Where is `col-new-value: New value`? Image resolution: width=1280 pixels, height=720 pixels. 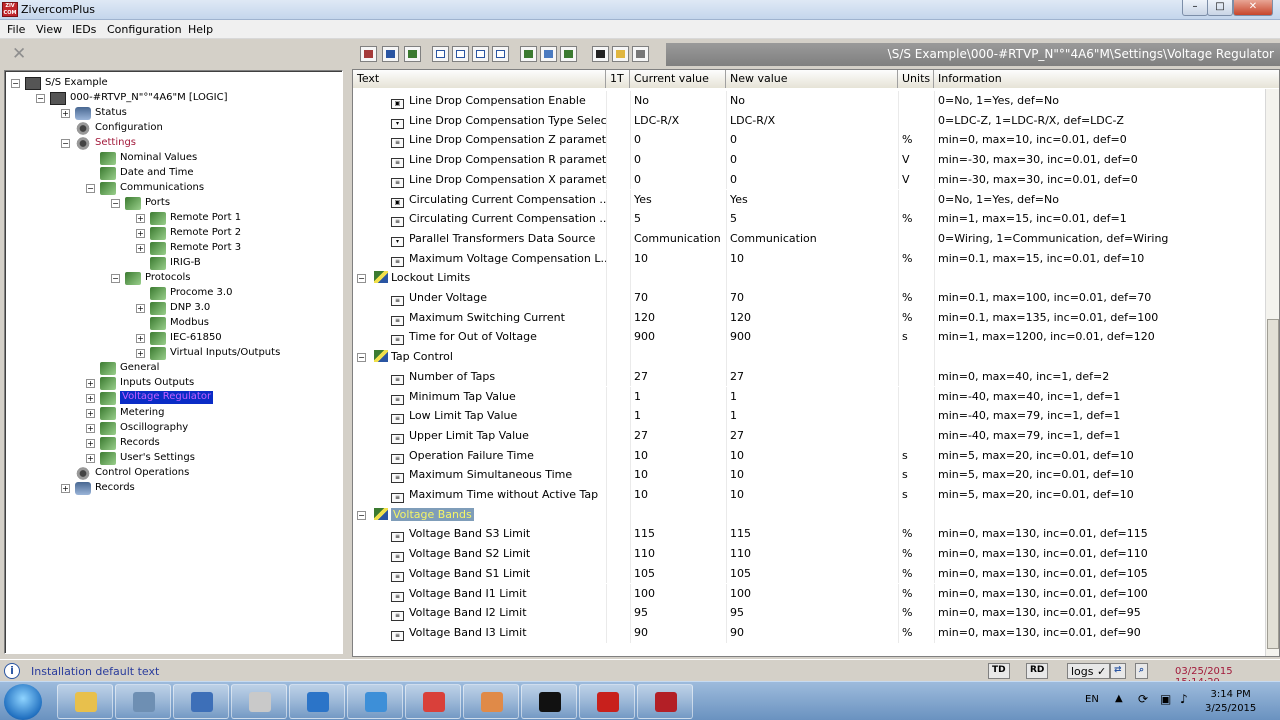 col-new-value: New value is located at coordinates (812, 79).